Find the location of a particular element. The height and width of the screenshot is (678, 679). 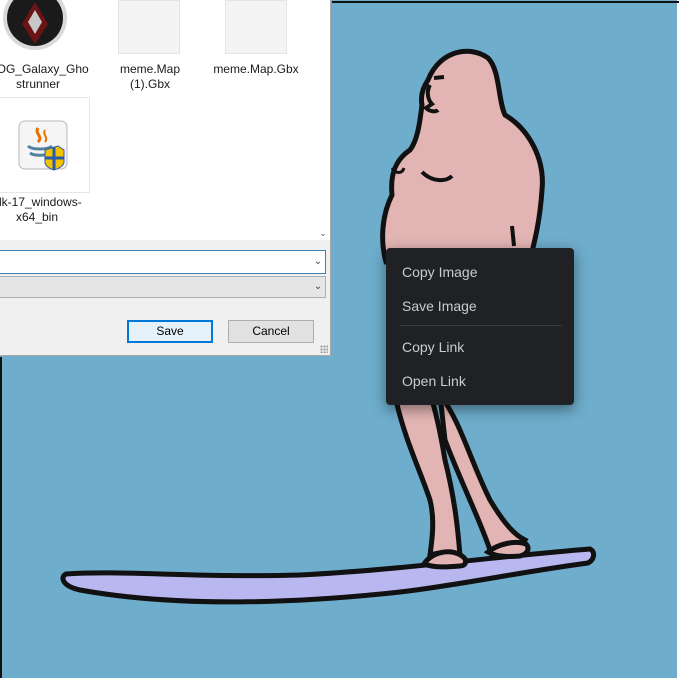

arm-hint is located at coordinates (513, 236).